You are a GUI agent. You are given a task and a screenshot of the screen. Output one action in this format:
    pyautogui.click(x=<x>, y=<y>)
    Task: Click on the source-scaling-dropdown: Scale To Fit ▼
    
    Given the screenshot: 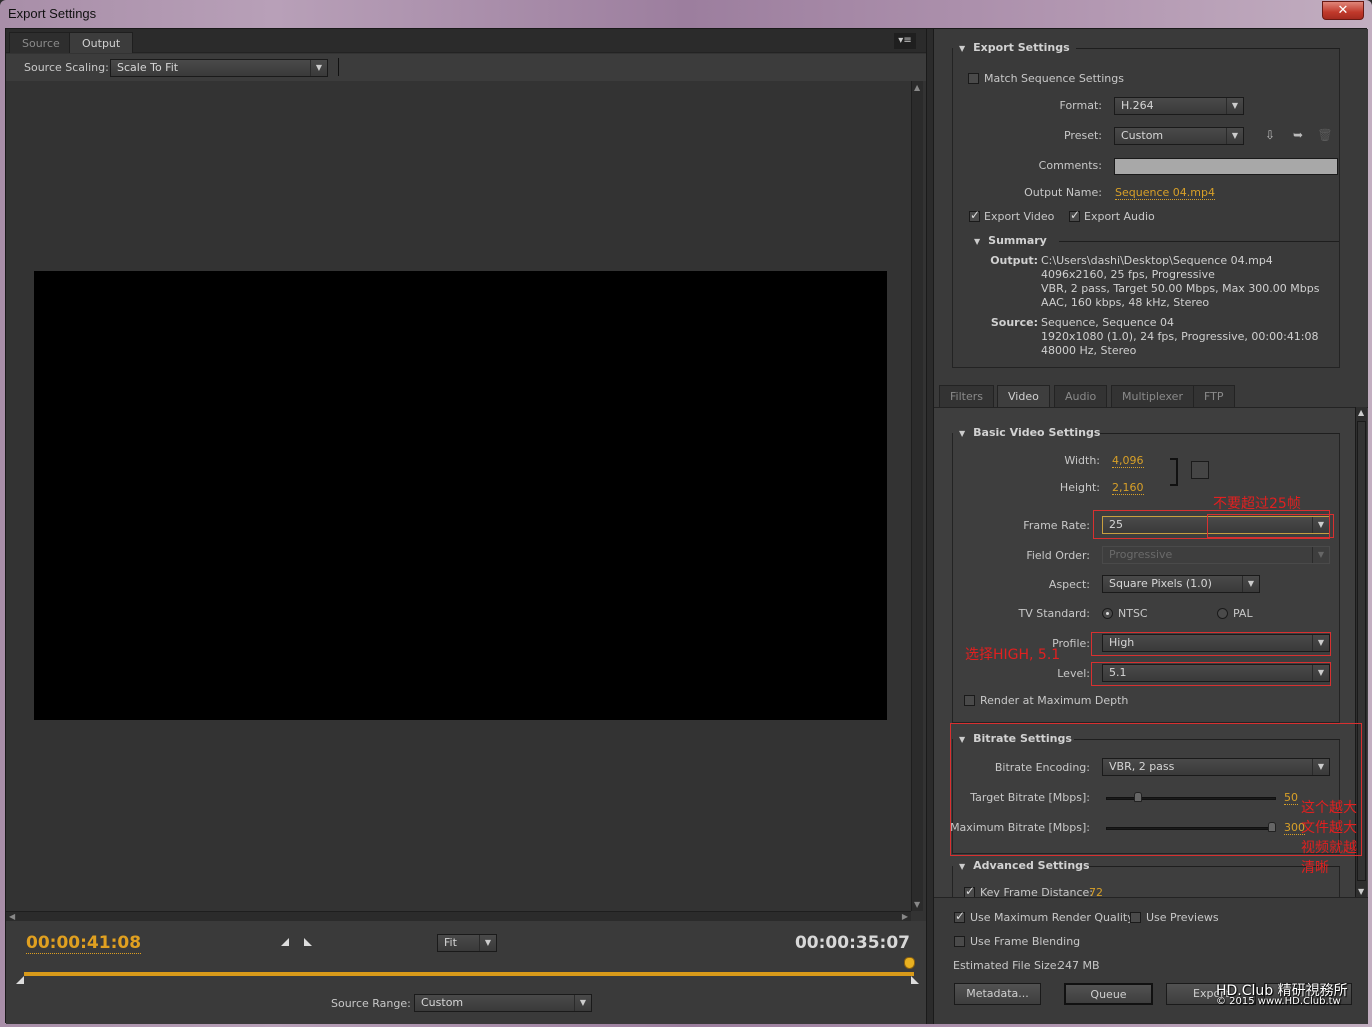 What is the action you would take?
    pyautogui.click(x=219, y=68)
    